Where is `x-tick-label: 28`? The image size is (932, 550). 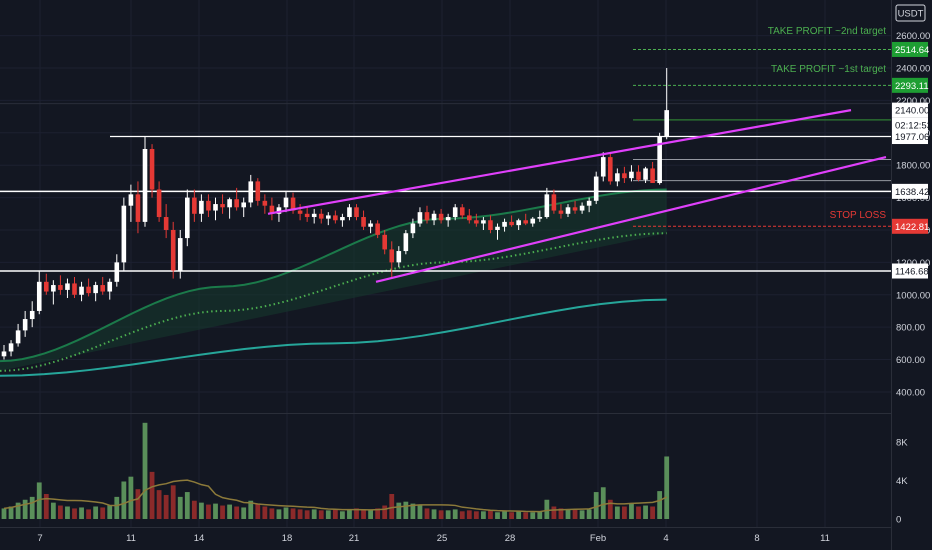 x-tick-label: 28 is located at coordinates (510, 538).